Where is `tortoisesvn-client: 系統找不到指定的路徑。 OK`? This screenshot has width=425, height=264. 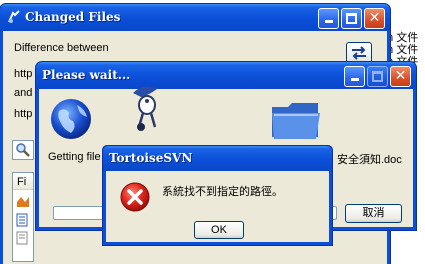 tortoisesvn-client: 系統找不到指定的路徑。 OK is located at coordinates (217, 206).